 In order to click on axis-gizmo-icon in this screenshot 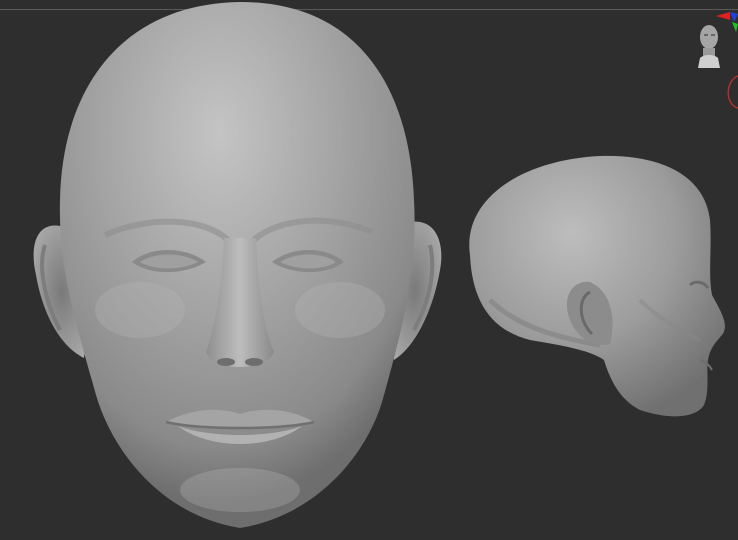, I will do `click(726, 21)`.